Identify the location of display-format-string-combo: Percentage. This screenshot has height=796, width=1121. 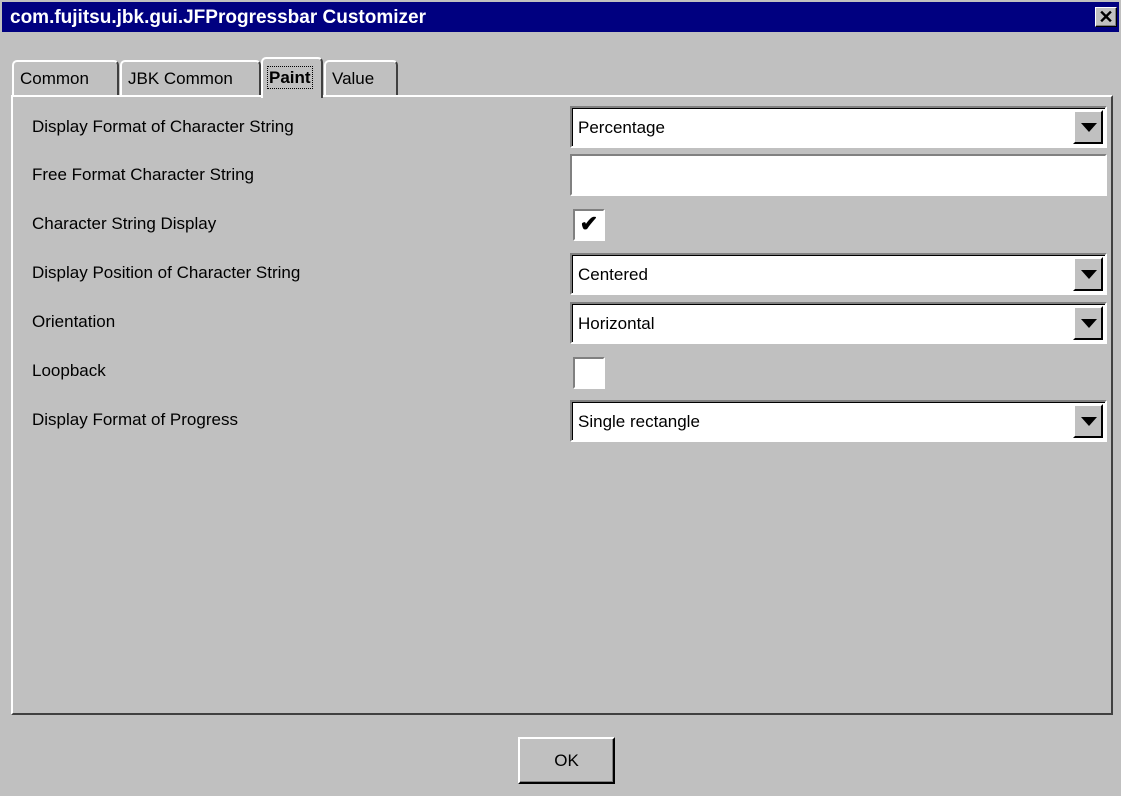
(838, 127).